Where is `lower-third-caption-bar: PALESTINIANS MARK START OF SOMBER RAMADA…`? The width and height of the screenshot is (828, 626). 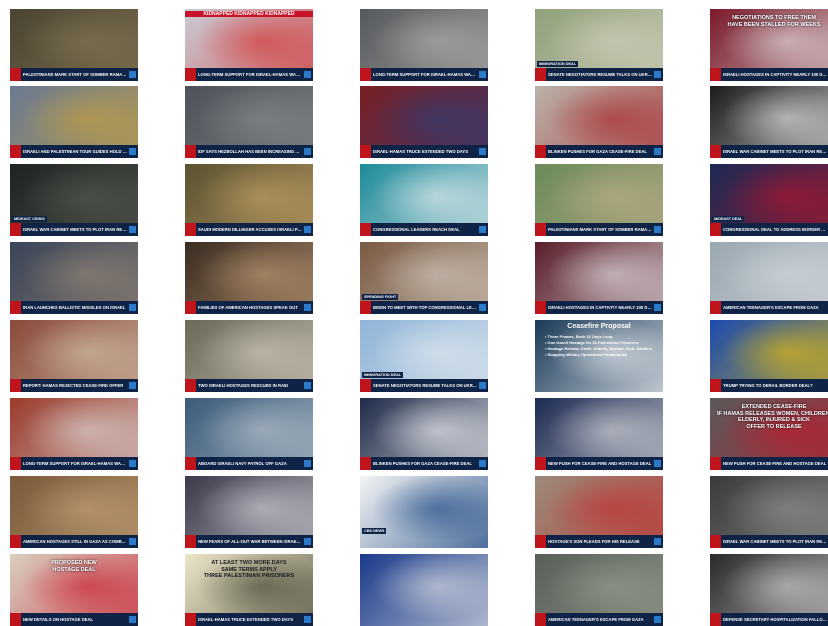 lower-third-caption-bar: PALESTINIANS MARK START OF SOMBER RAMADA… is located at coordinates (599, 229).